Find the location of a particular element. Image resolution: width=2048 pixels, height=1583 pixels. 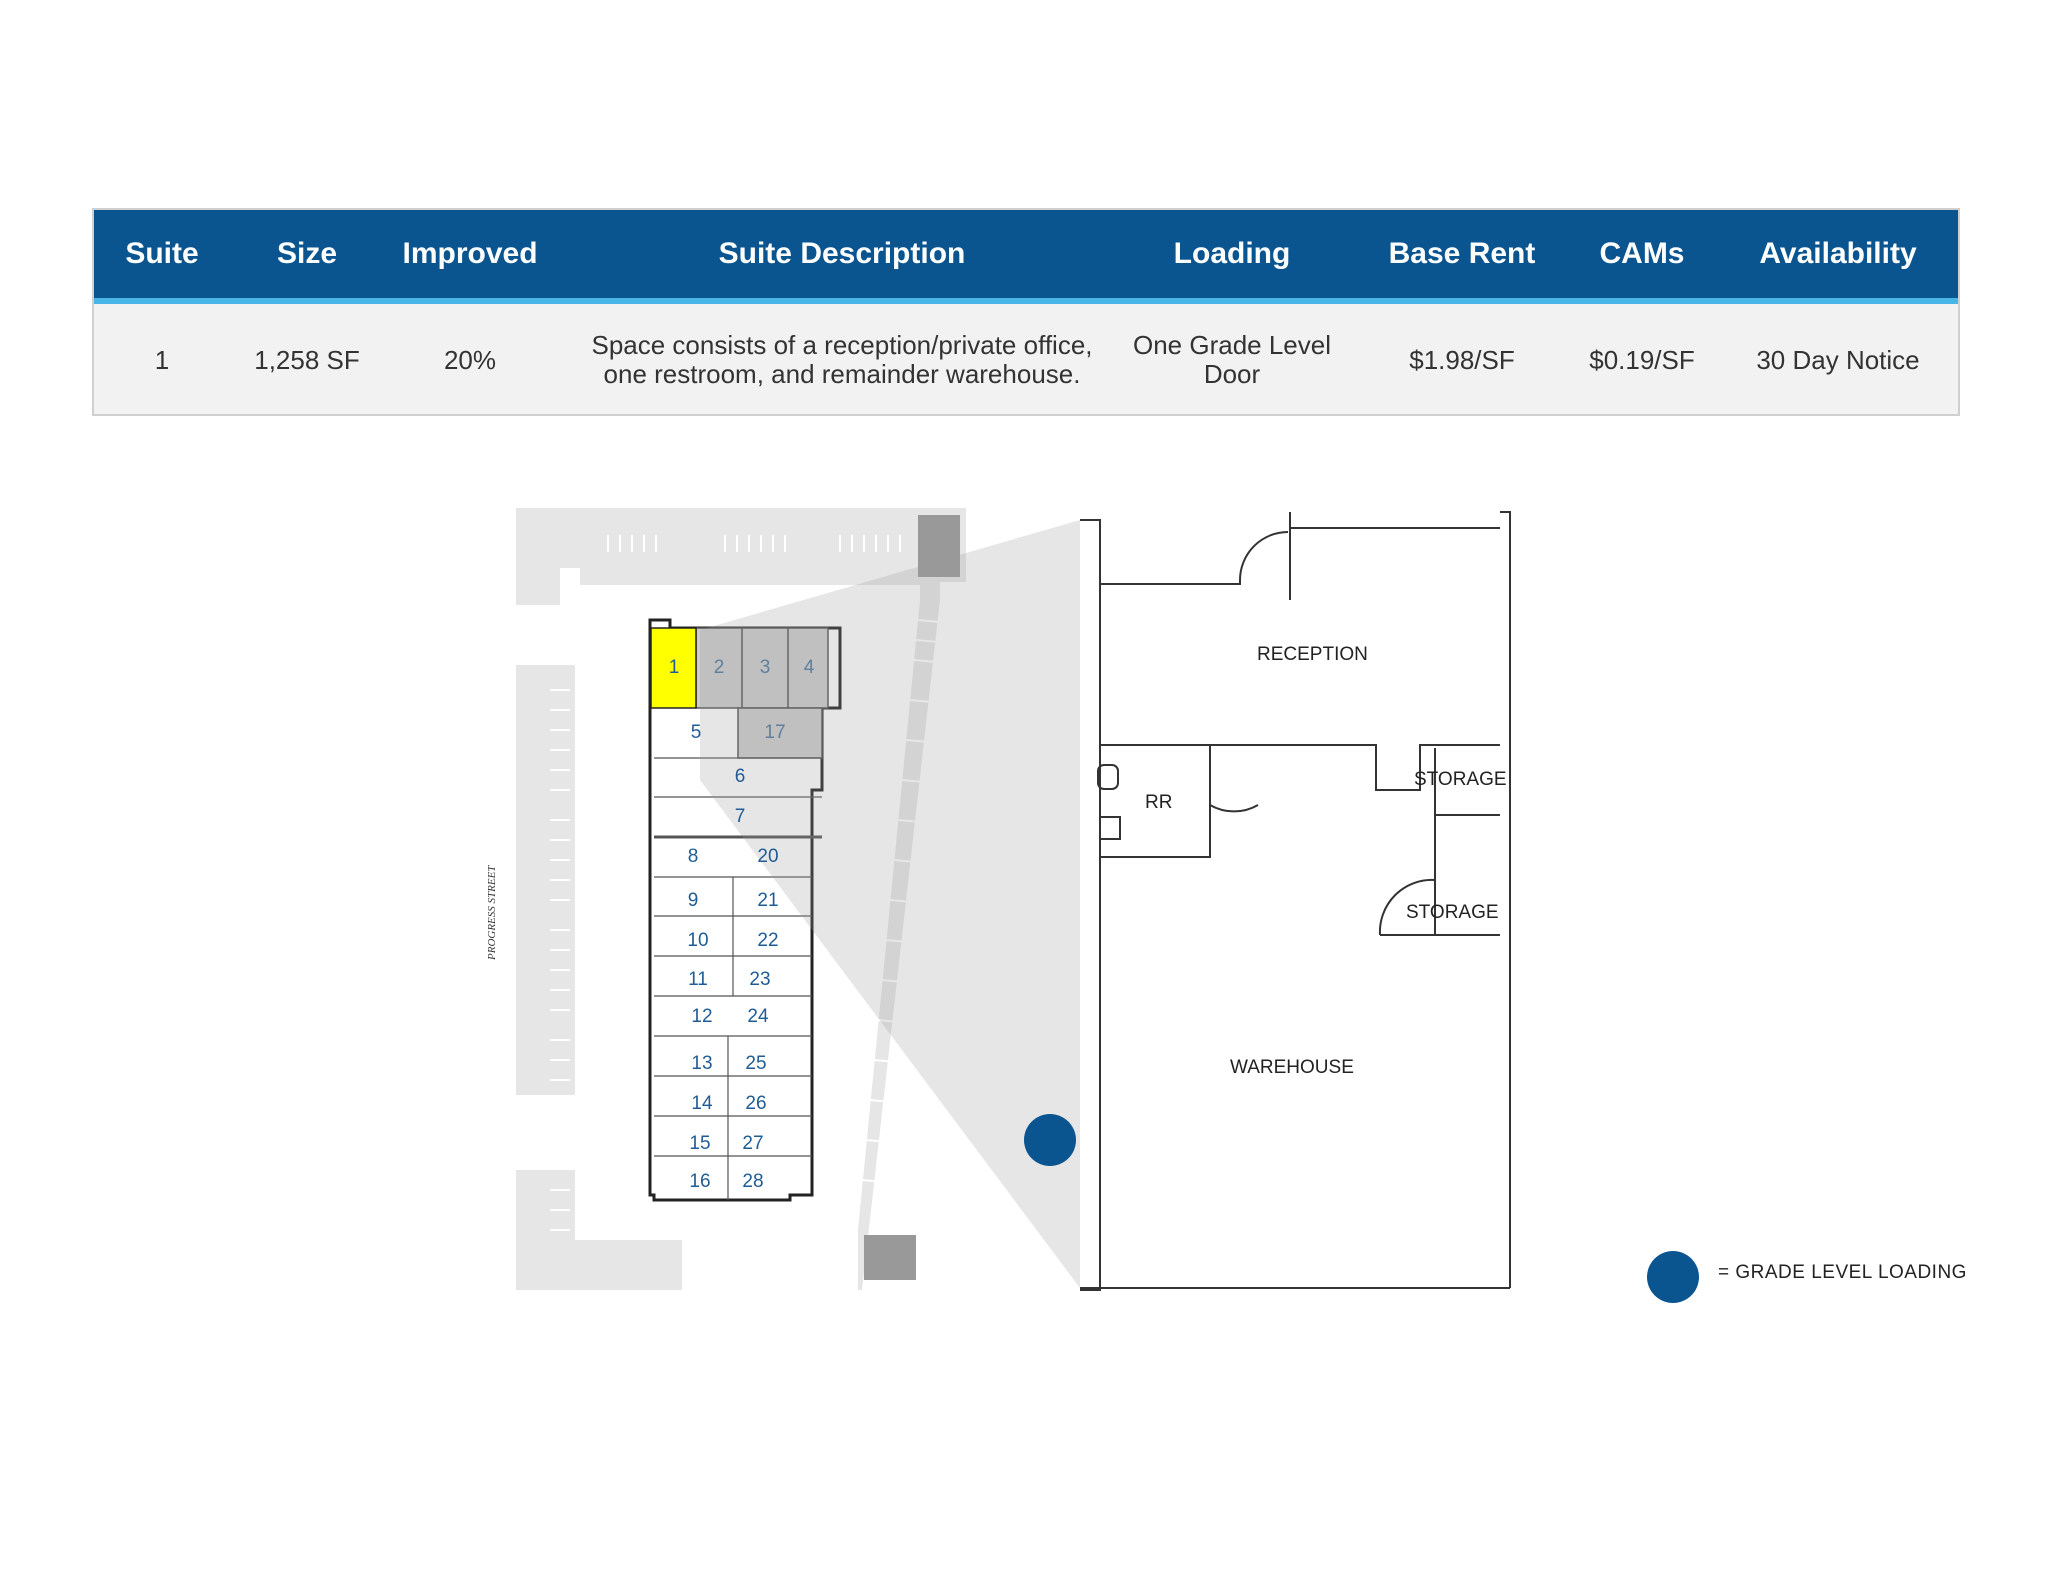

floor-plan-east-wall is located at coordinates (1505, 899).